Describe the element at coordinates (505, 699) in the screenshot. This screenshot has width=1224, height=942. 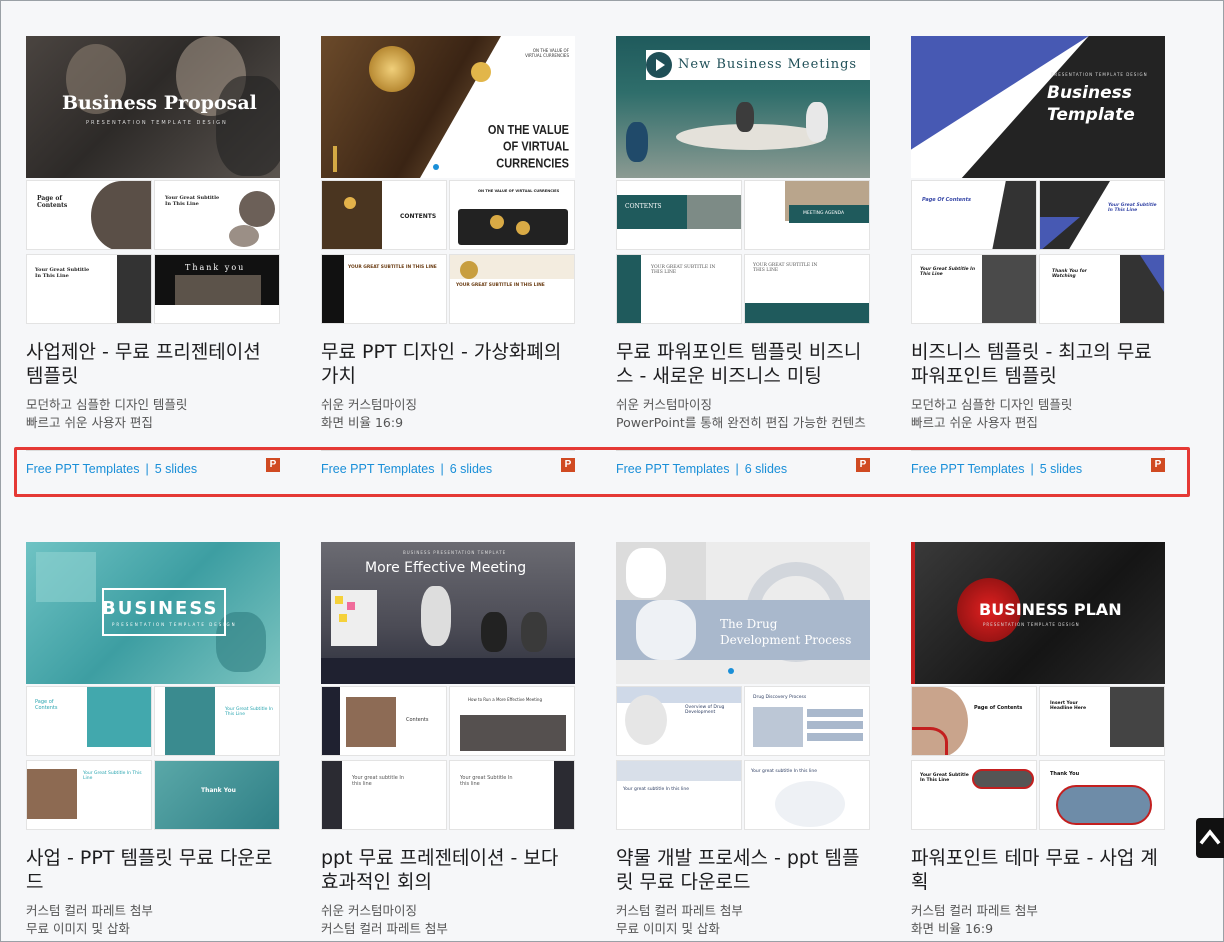
I see `slide-heading: How to Run a More Effective Meeting` at that location.